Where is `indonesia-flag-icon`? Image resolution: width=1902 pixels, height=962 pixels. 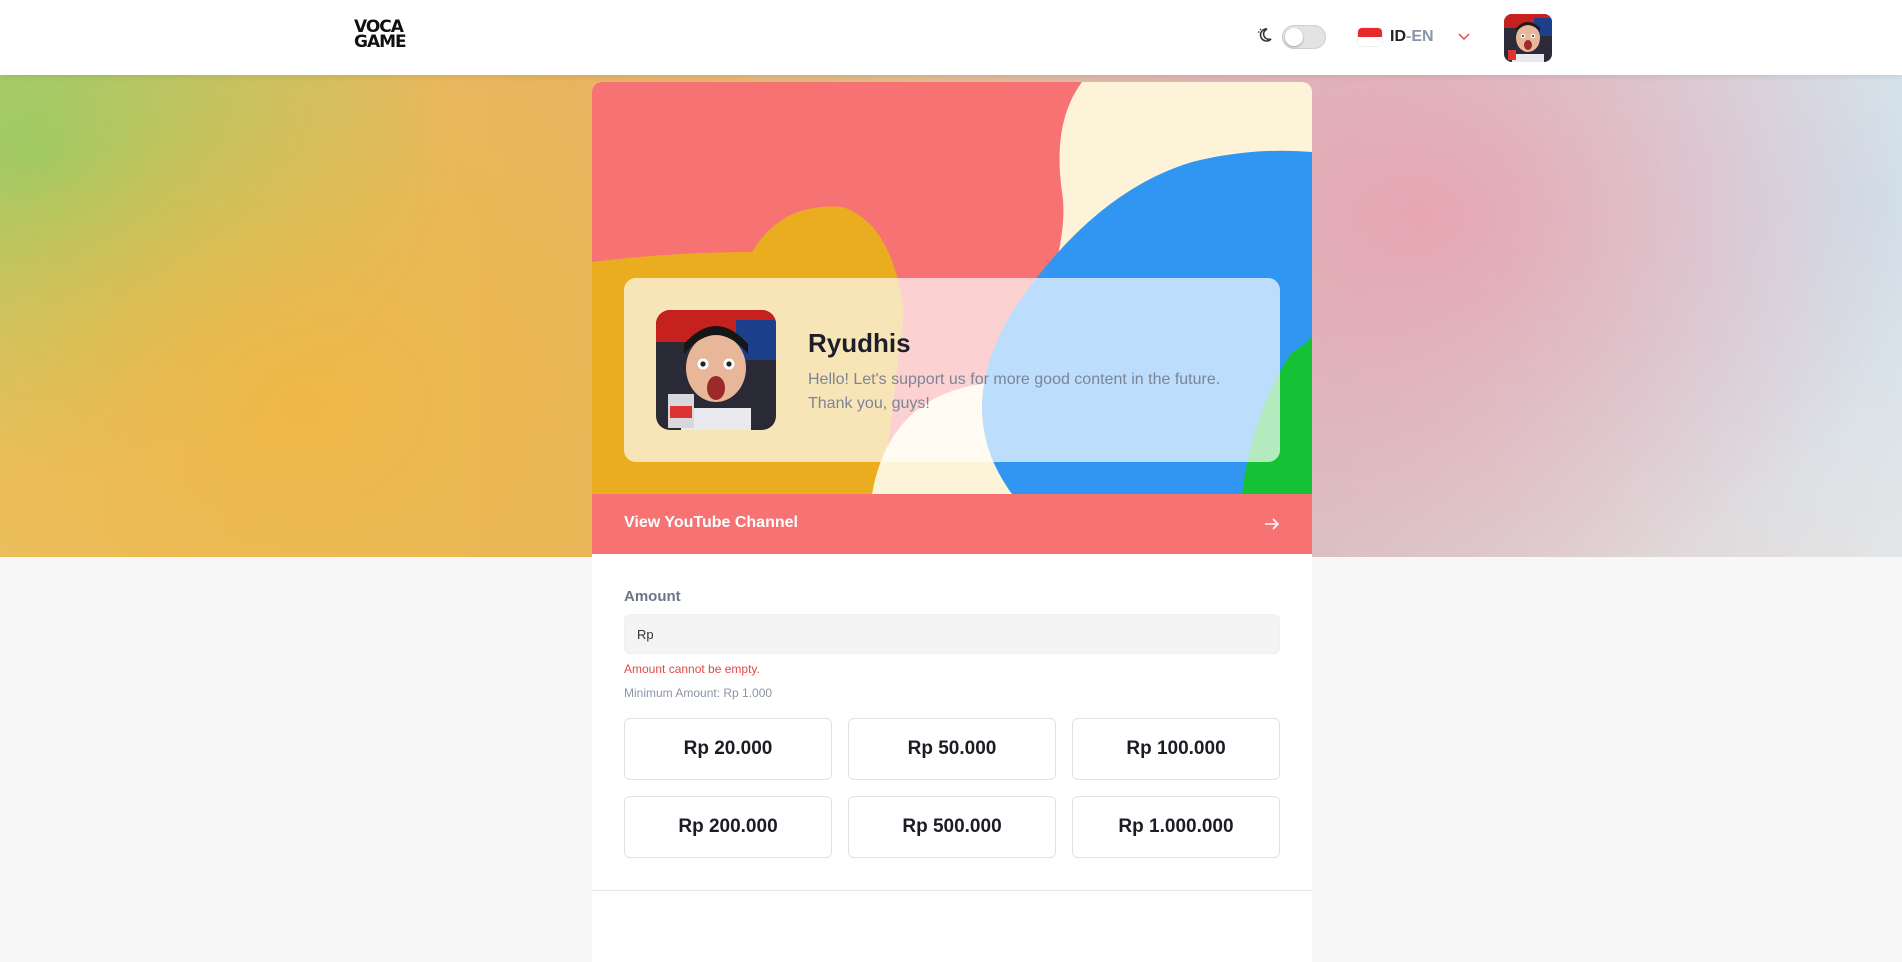
indonesia-flag-icon is located at coordinates (1370, 37).